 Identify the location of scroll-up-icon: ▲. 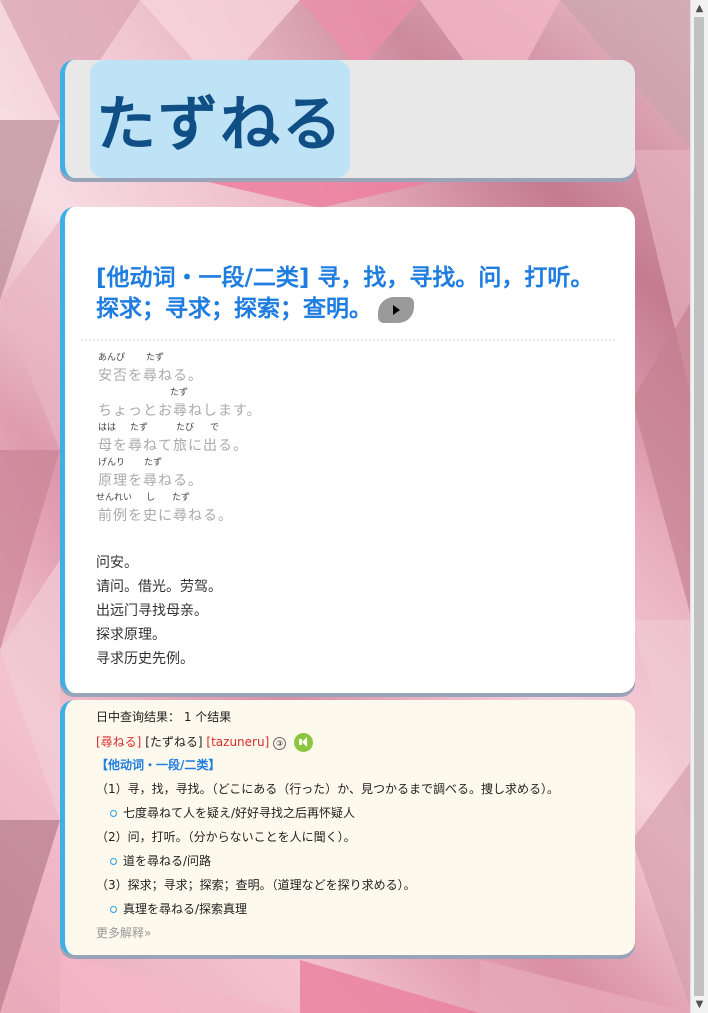
(699, 8).